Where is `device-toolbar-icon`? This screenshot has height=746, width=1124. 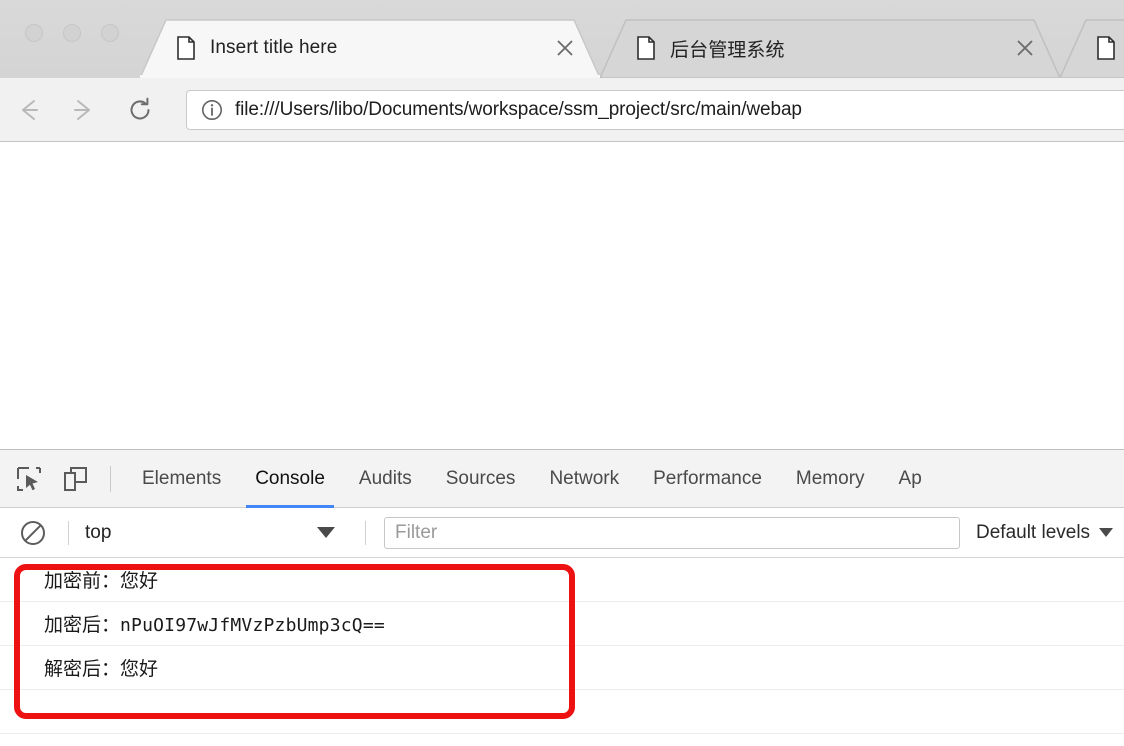 device-toolbar-icon is located at coordinates (75, 479).